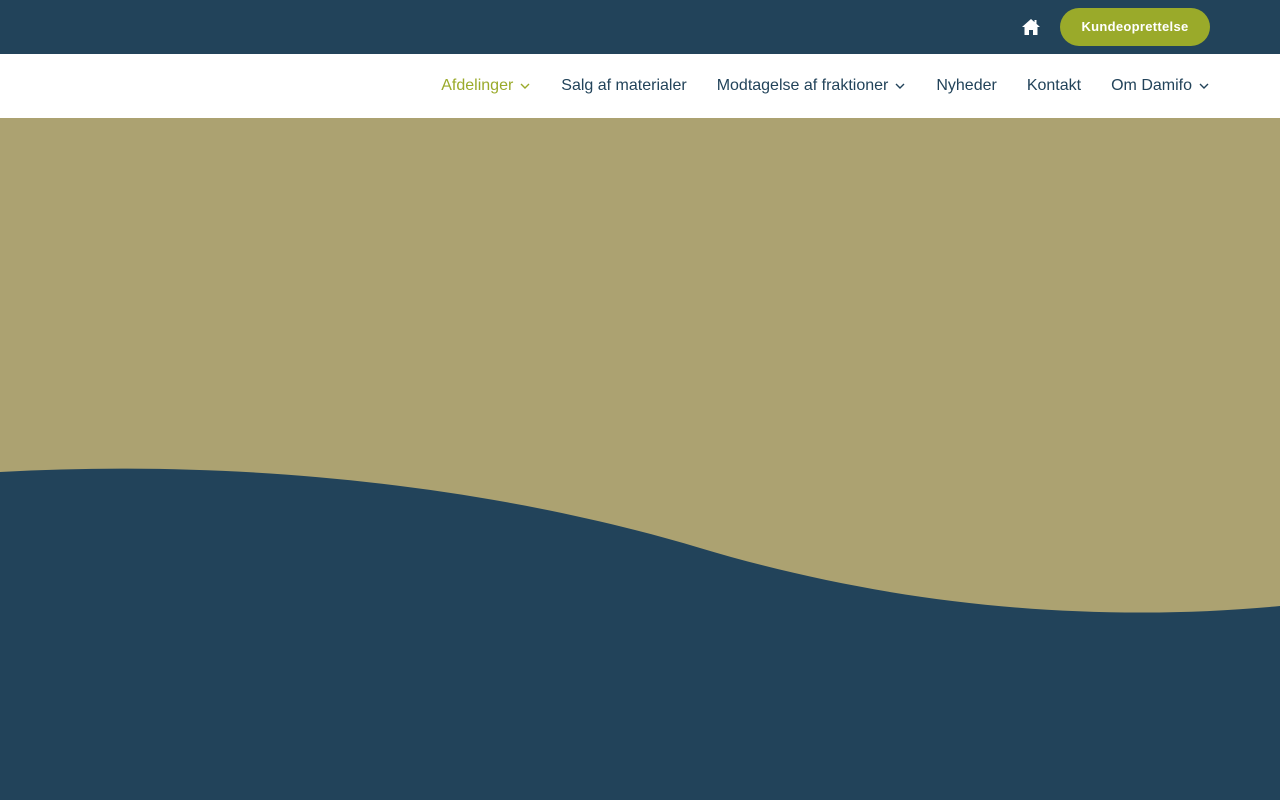 This screenshot has width=1280, height=800. Describe the element at coordinates (1135, 27) in the screenshot. I see `kundeoprettelse-button: Kundeoprettelse` at that location.